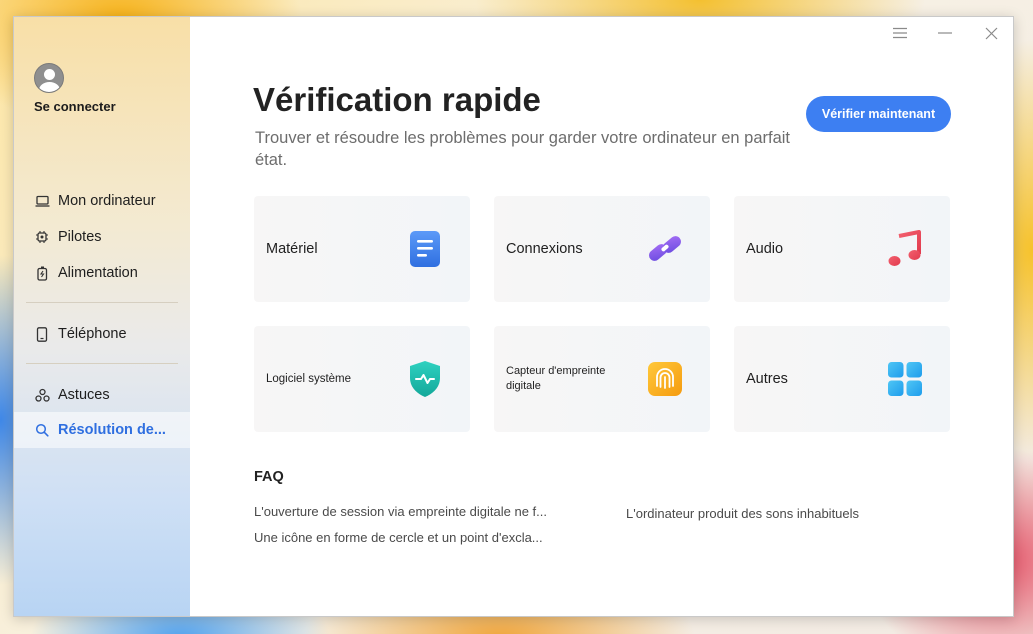  Describe the element at coordinates (544, 249) in the screenshot. I see `card-label: Connexions` at that location.